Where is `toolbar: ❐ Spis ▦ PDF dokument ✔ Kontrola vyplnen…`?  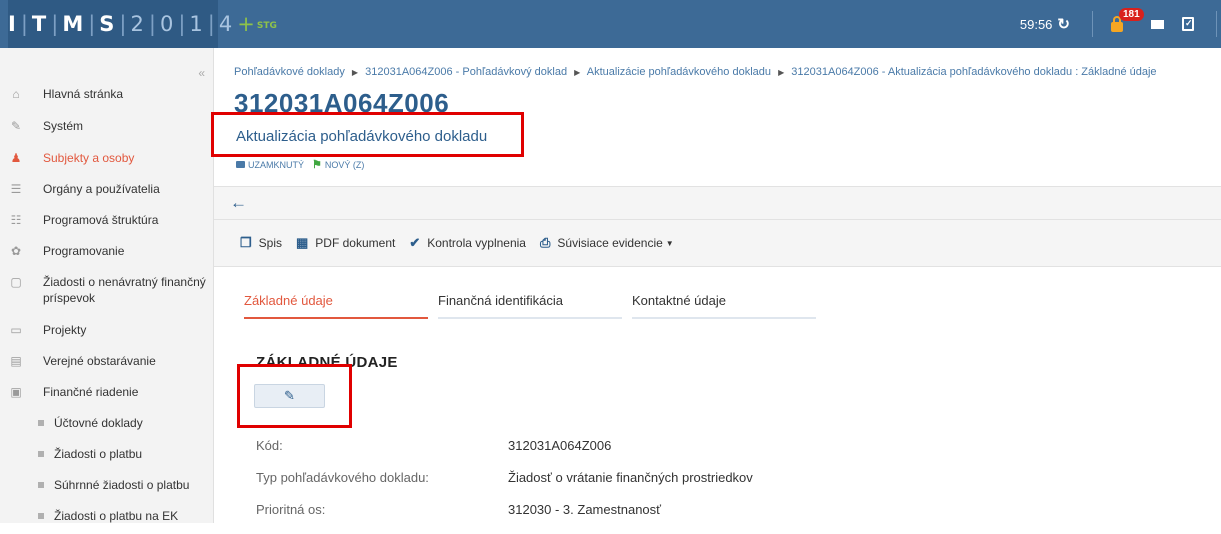 toolbar: ❐ Spis ▦ PDF dokument ✔ Kontrola vyplnen… is located at coordinates (717, 243).